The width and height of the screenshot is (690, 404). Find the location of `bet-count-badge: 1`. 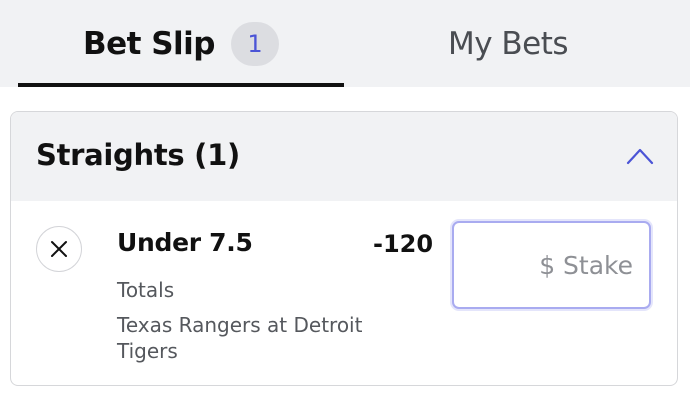

bet-count-badge: 1 is located at coordinates (255, 43).